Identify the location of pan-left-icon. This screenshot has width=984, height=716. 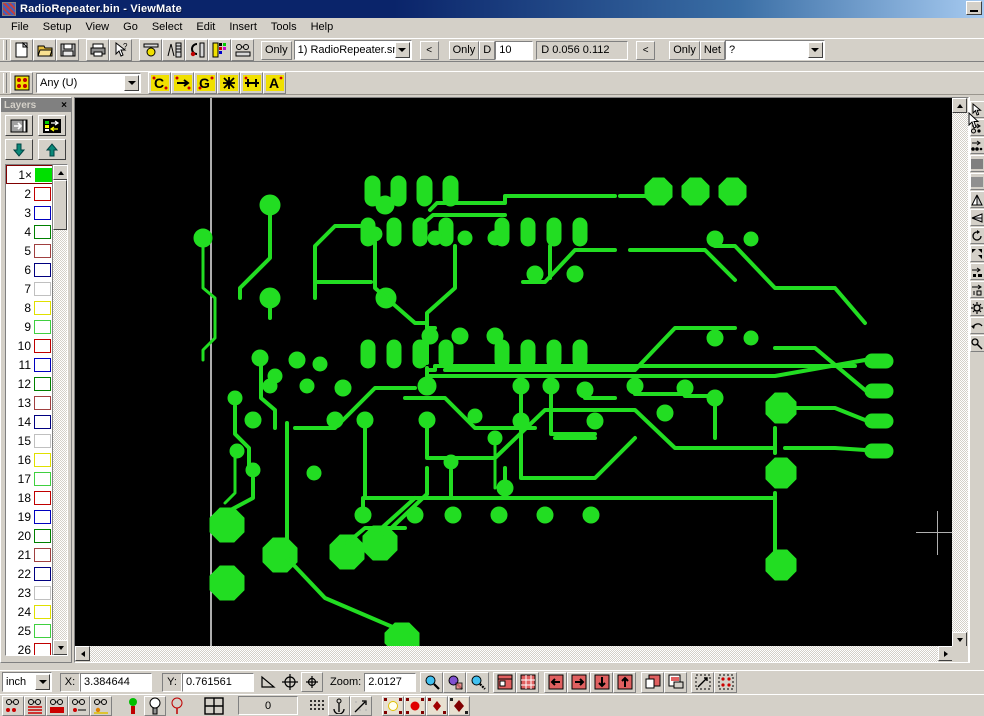
(556, 682).